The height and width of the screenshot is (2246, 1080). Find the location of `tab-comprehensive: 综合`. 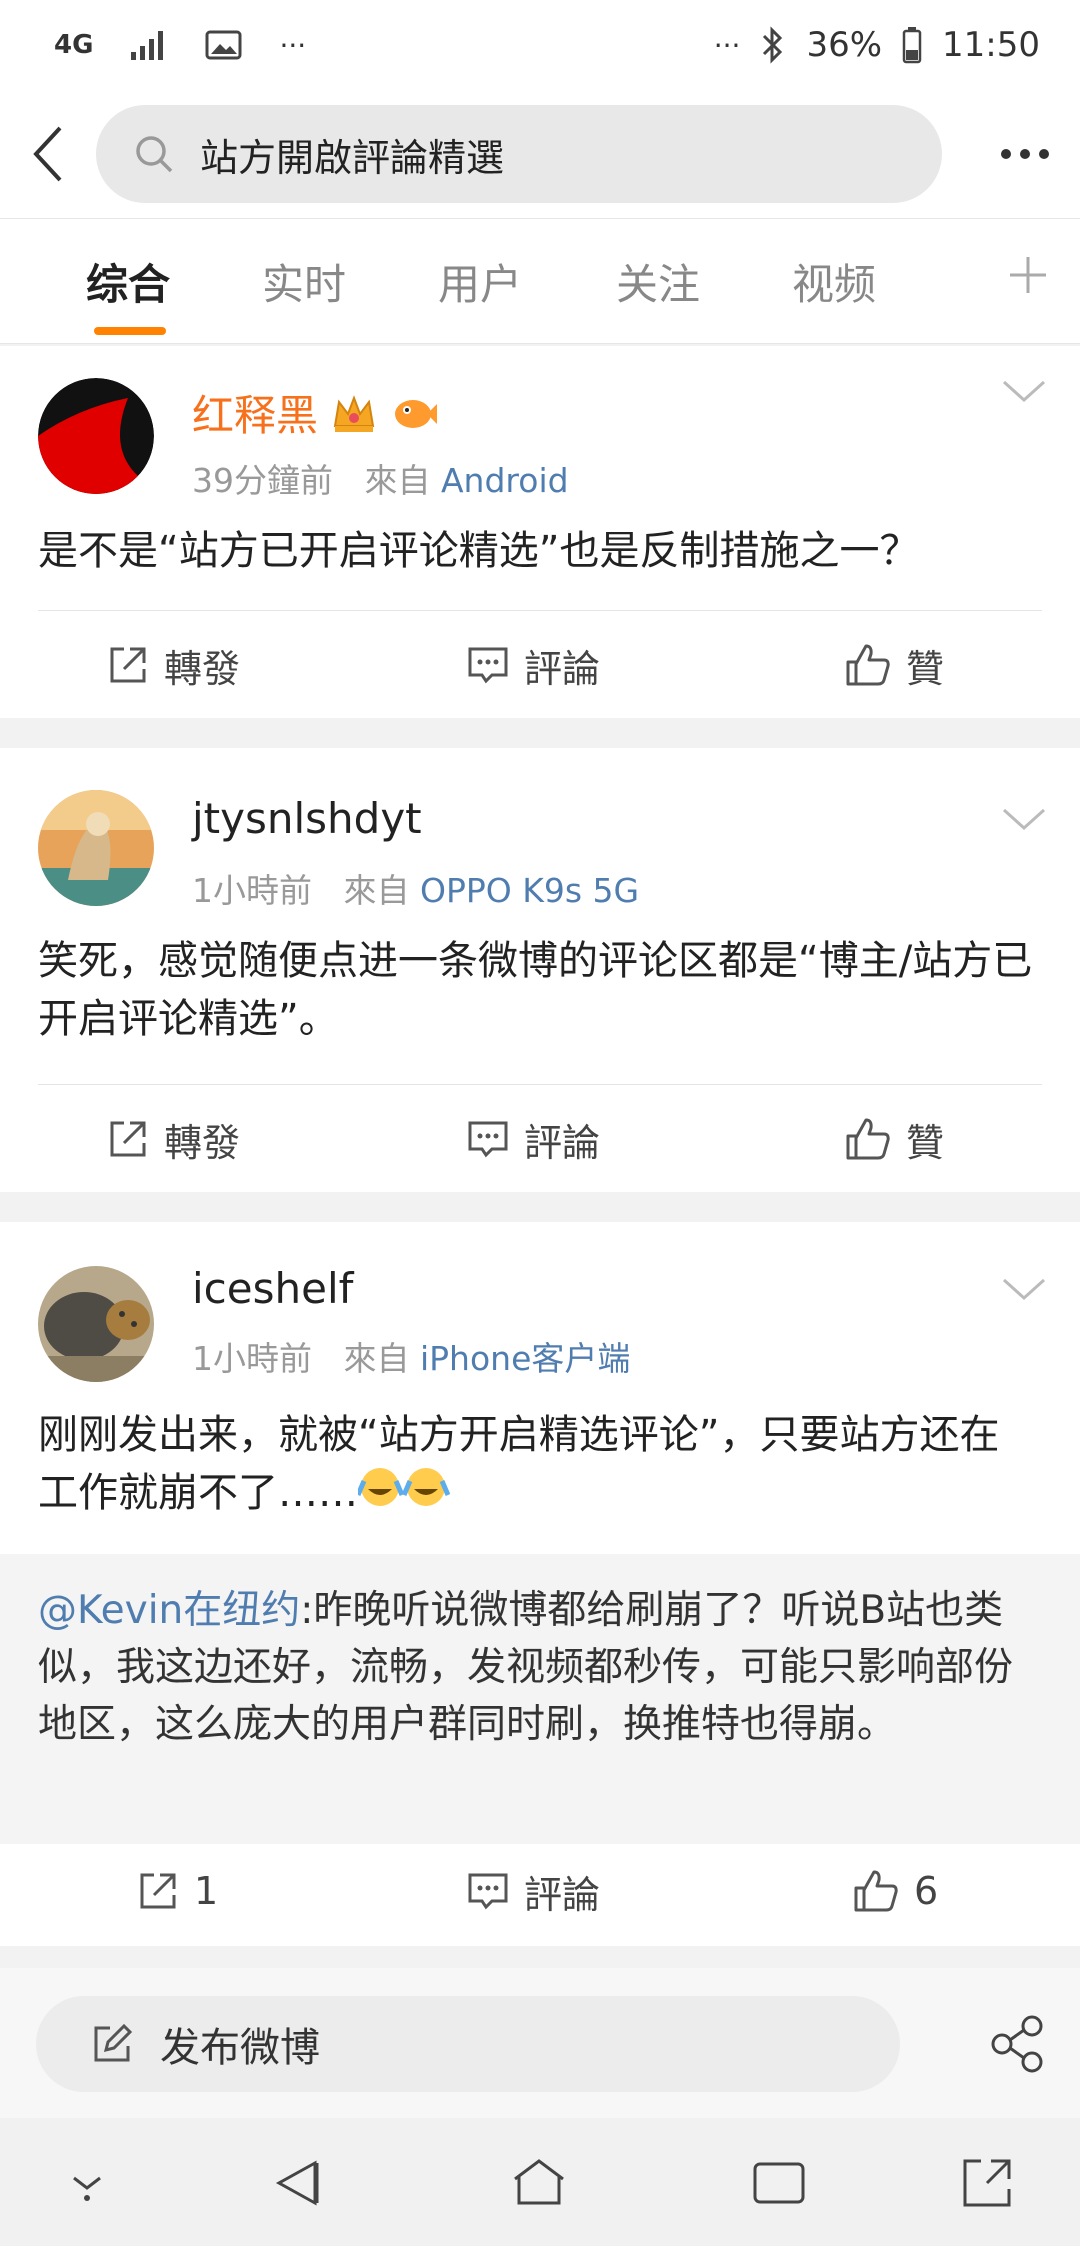

tab-comprehensive: 综合 is located at coordinates (128, 281).